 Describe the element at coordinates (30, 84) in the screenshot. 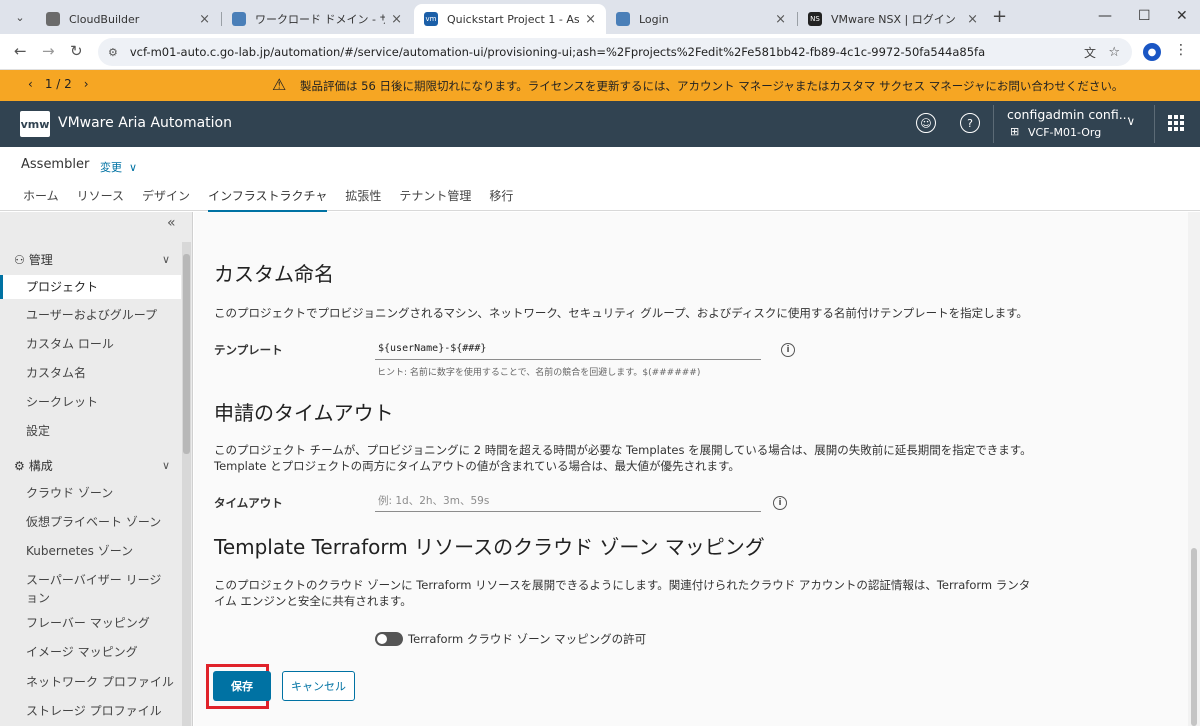

I see `pager-prev-icon: ‹` at that location.